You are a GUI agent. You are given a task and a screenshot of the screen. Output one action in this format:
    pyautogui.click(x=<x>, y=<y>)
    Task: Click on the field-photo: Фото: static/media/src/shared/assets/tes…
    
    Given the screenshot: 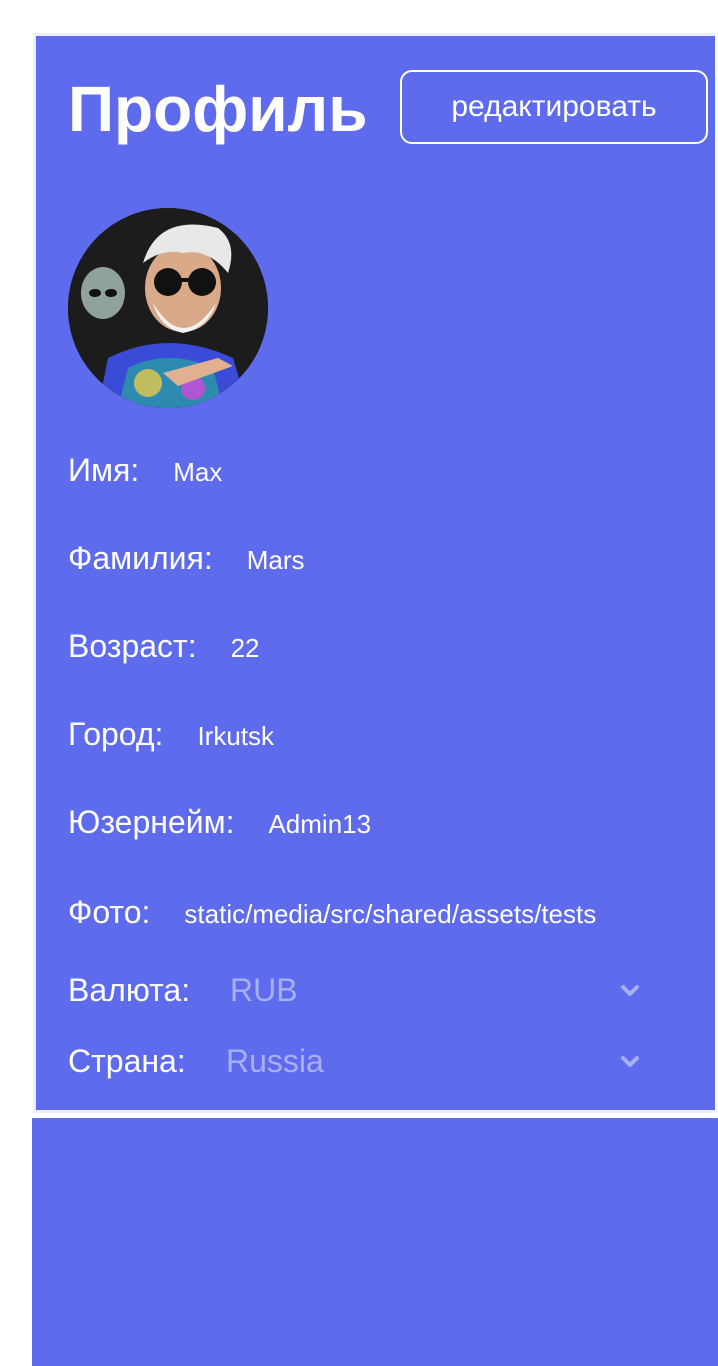 What is the action you would take?
    pyautogui.click(x=332, y=912)
    